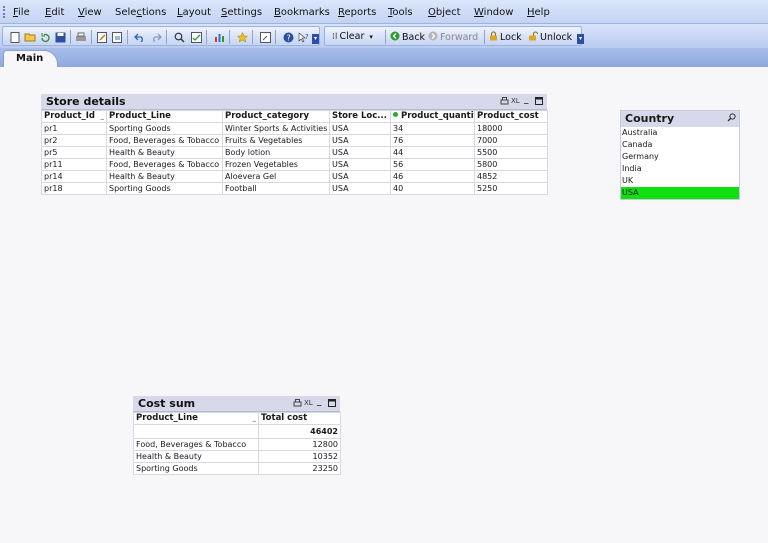  Describe the element at coordinates (196, 418) in the screenshot. I see `column-header-product-line: Product_Line _` at that location.